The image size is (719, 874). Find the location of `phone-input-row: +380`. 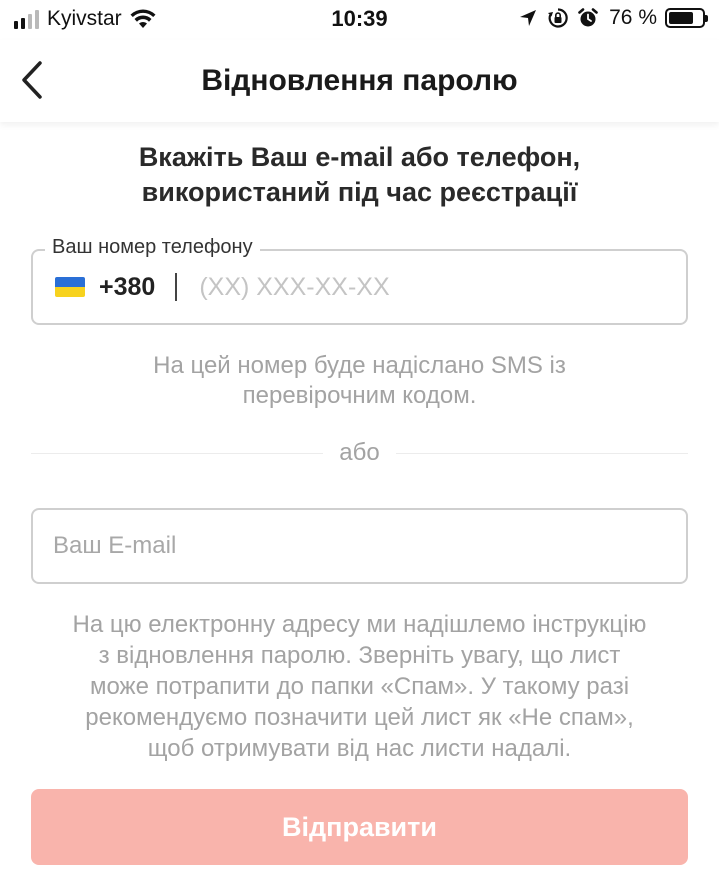

phone-input-row: +380 is located at coordinates (307, 287).